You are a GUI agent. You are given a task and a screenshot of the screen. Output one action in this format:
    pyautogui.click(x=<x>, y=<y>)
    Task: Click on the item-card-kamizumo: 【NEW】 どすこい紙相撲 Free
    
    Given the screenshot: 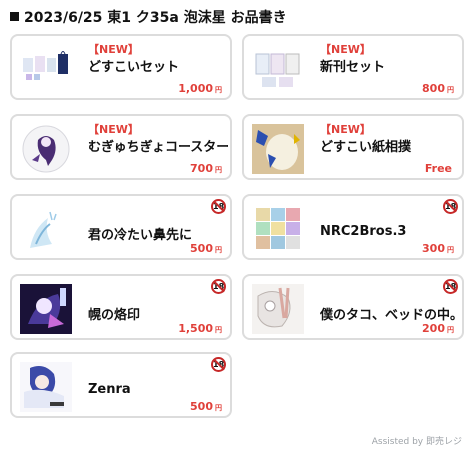 What is the action you would take?
    pyautogui.click(x=353, y=147)
    